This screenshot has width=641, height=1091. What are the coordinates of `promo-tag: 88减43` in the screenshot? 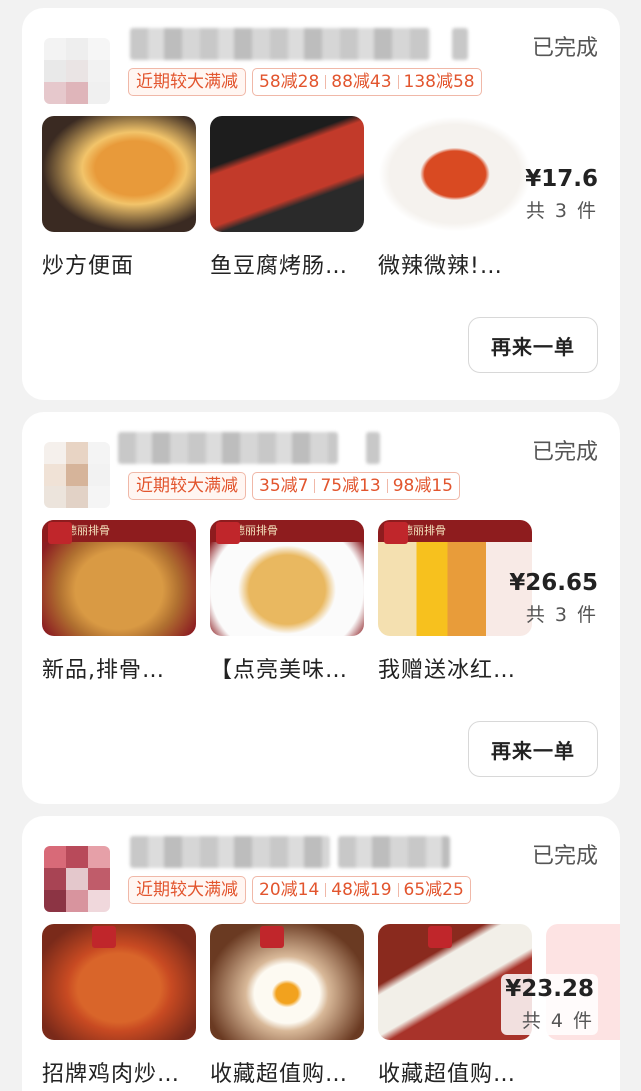 It's located at (361, 82).